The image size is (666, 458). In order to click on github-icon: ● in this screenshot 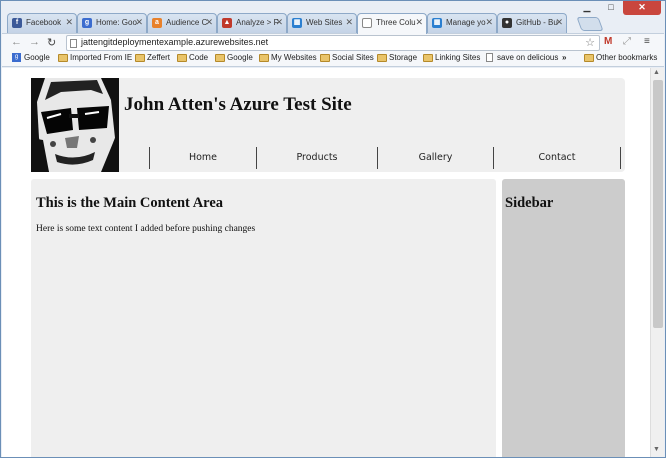, I will do `click(507, 23)`.